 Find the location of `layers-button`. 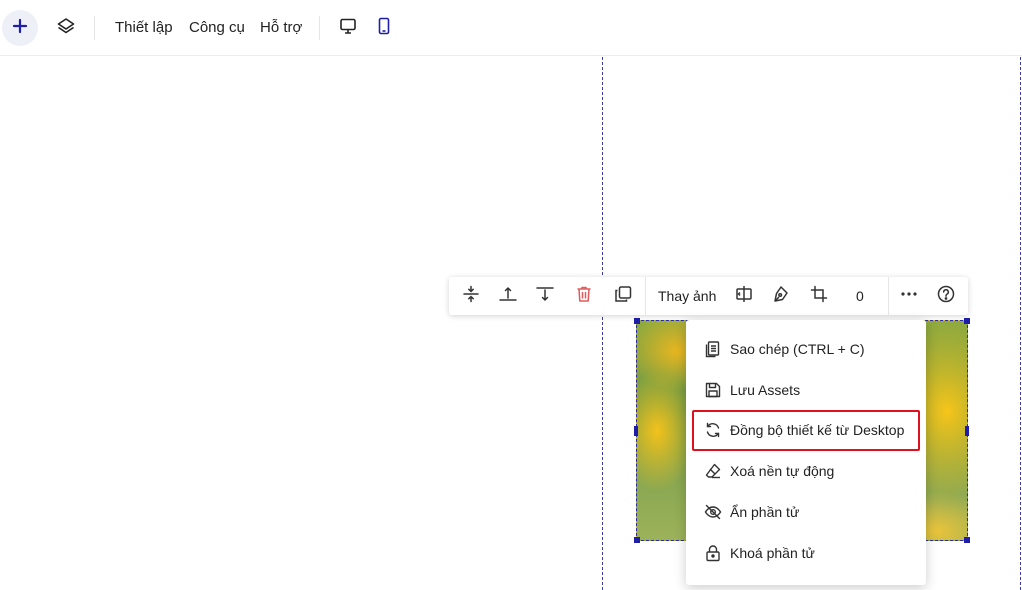

layers-button is located at coordinates (66, 28).